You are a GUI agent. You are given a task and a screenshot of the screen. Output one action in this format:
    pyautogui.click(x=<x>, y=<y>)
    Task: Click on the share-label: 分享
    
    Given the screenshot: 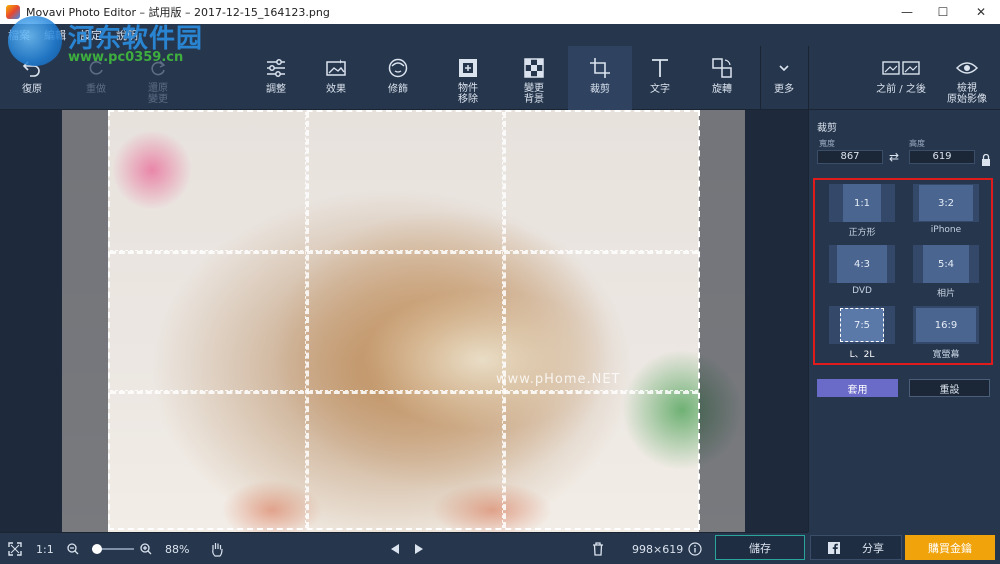 What is the action you would take?
    pyautogui.click(x=873, y=548)
    